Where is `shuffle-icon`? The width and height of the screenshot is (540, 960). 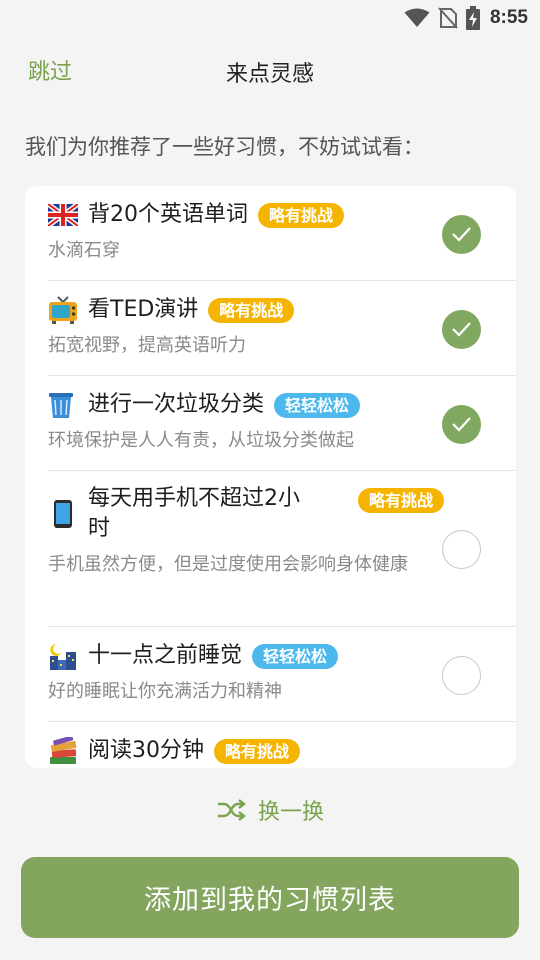 shuffle-icon is located at coordinates (231, 810).